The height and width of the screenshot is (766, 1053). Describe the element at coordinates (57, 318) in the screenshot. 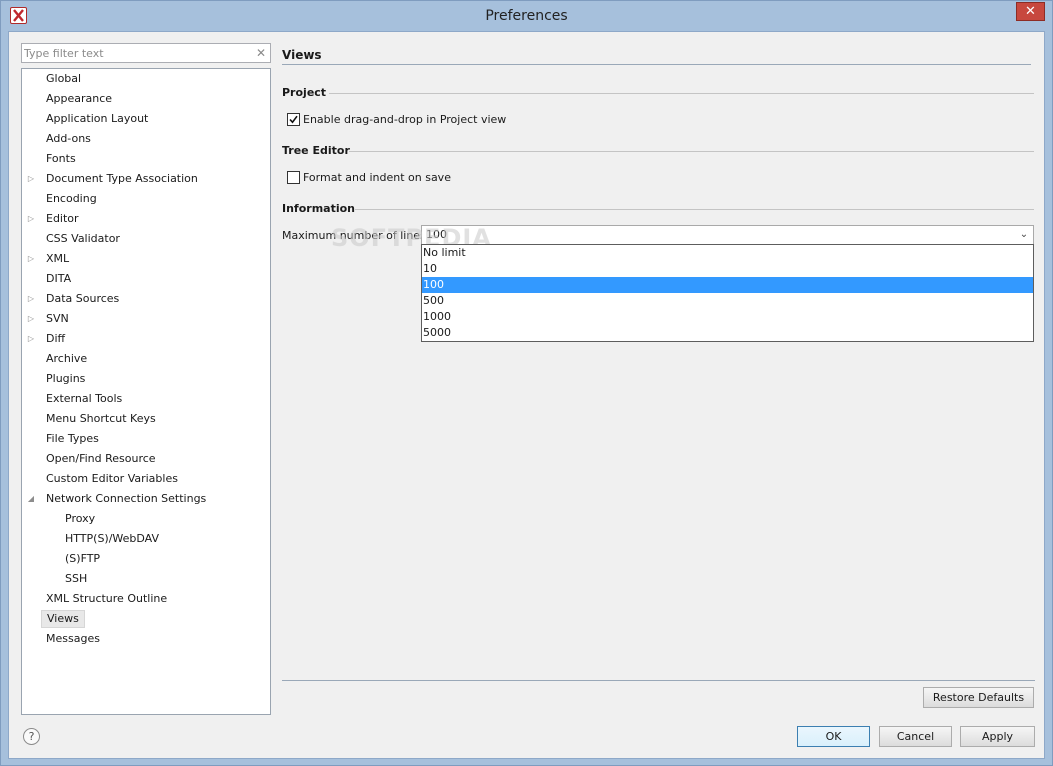

I see `tree-item-label: SVN` at that location.